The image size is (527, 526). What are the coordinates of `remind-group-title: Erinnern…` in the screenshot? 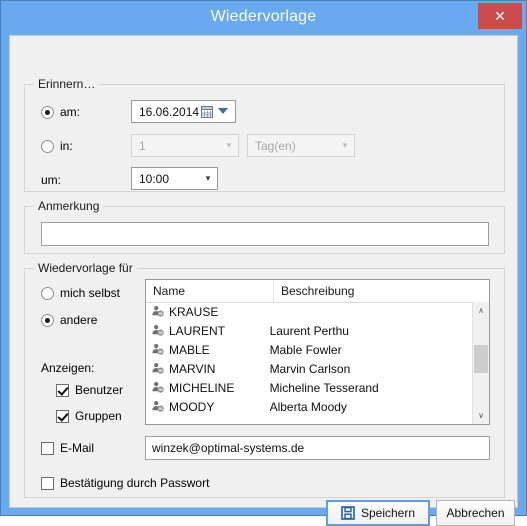 It's located at (67, 84).